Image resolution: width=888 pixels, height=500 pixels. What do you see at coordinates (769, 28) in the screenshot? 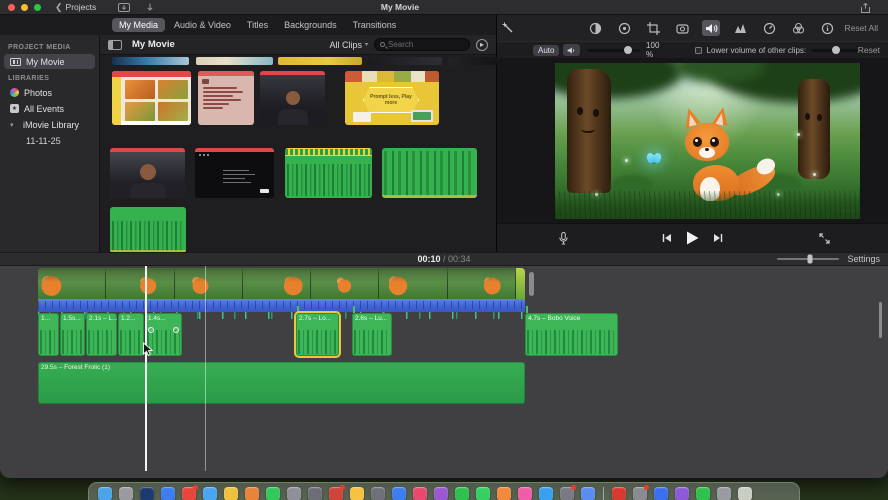
I see `speed-icon` at bounding box center [769, 28].